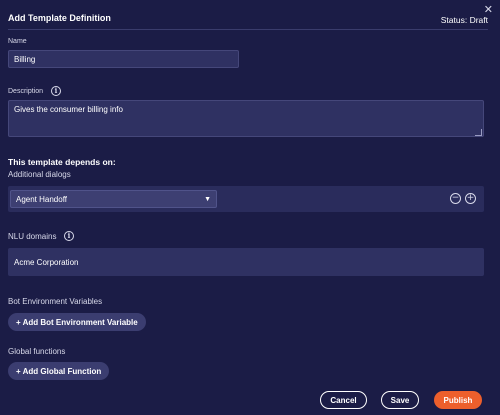 This screenshot has width=500, height=415. I want to click on description-label: Description, so click(26, 91).